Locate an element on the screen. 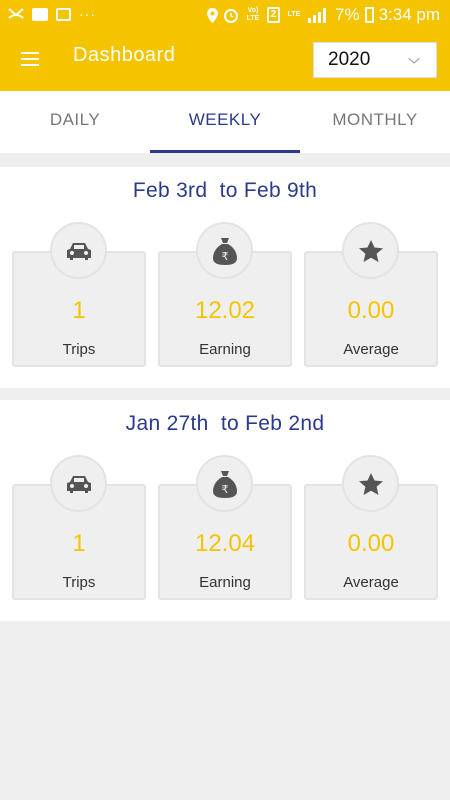 This screenshot has height=800, width=450. sim-indicator: 2 is located at coordinates (273, 15).